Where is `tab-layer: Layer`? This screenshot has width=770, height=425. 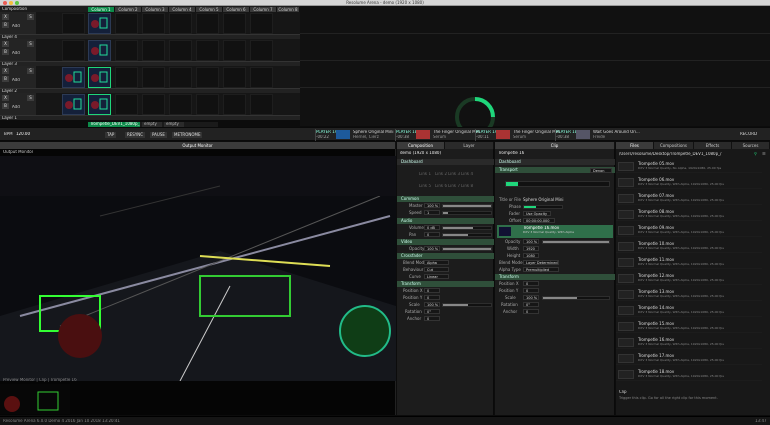 tab-layer: Layer is located at coordinates (469, 145).